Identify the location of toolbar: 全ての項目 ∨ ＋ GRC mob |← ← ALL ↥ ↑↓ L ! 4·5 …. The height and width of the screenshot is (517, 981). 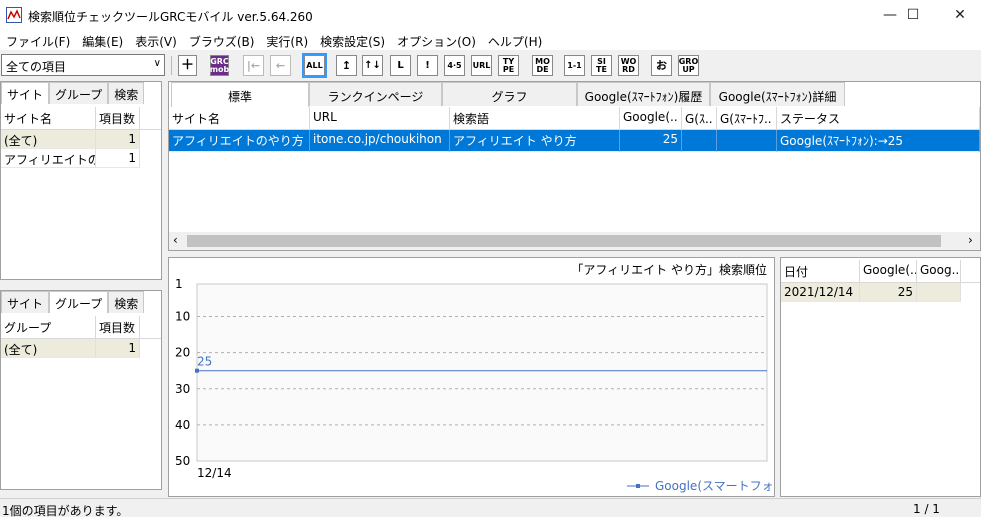
(490, 65).